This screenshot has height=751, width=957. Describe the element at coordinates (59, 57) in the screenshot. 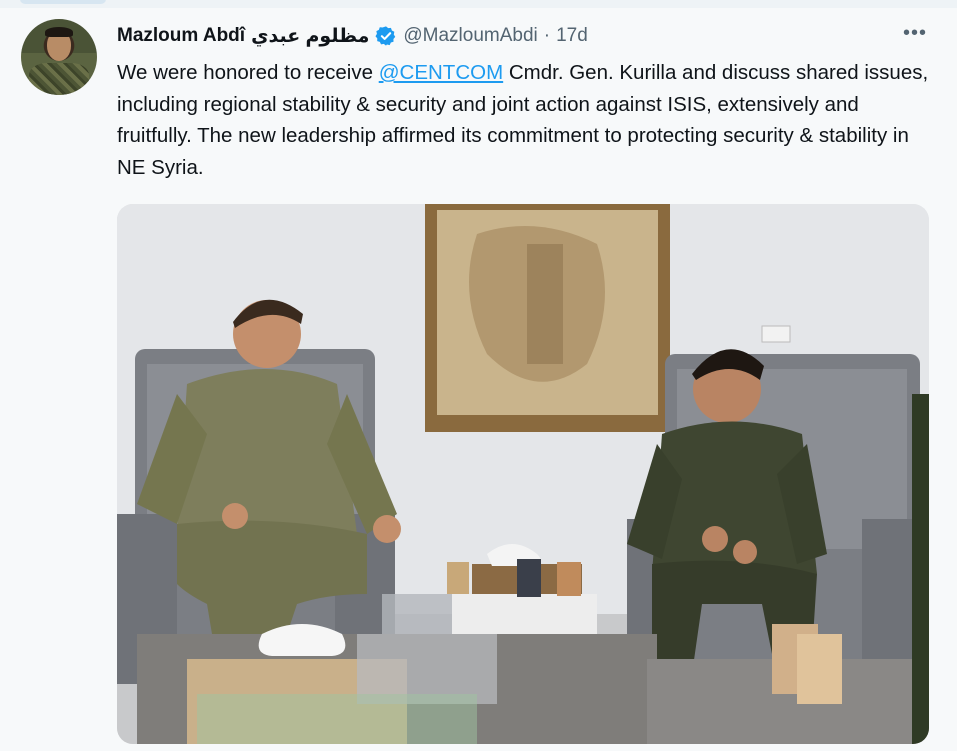

I see `avatar` at that location.